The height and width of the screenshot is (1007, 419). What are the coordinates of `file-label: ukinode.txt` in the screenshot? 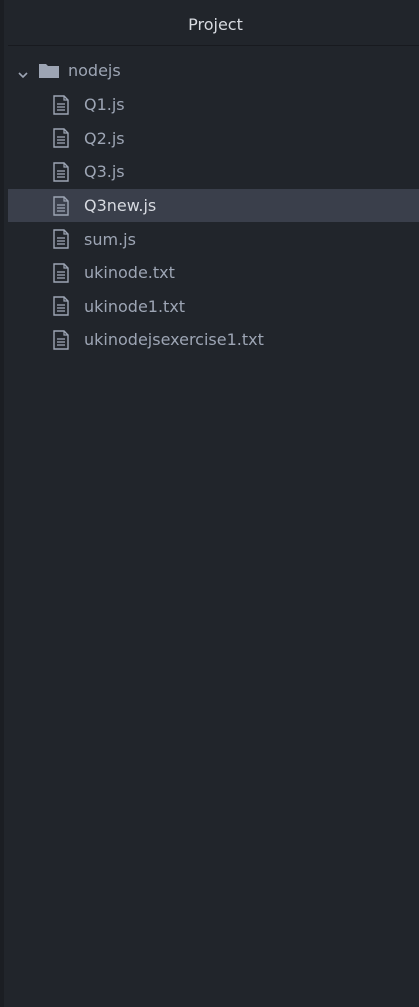 It's located at (129, 273).